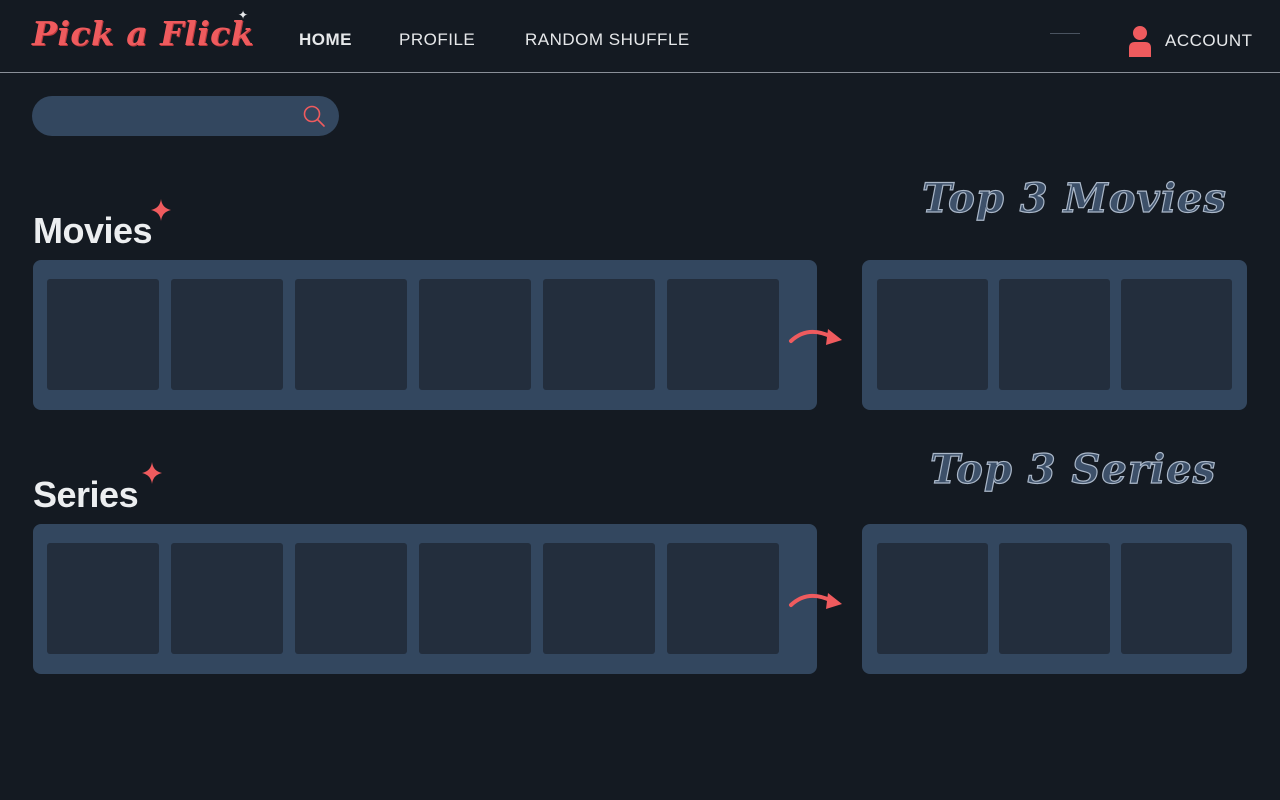  I want to click on nav-random-shuffle: RANDOM SHUFFLE, so click(607, 40).